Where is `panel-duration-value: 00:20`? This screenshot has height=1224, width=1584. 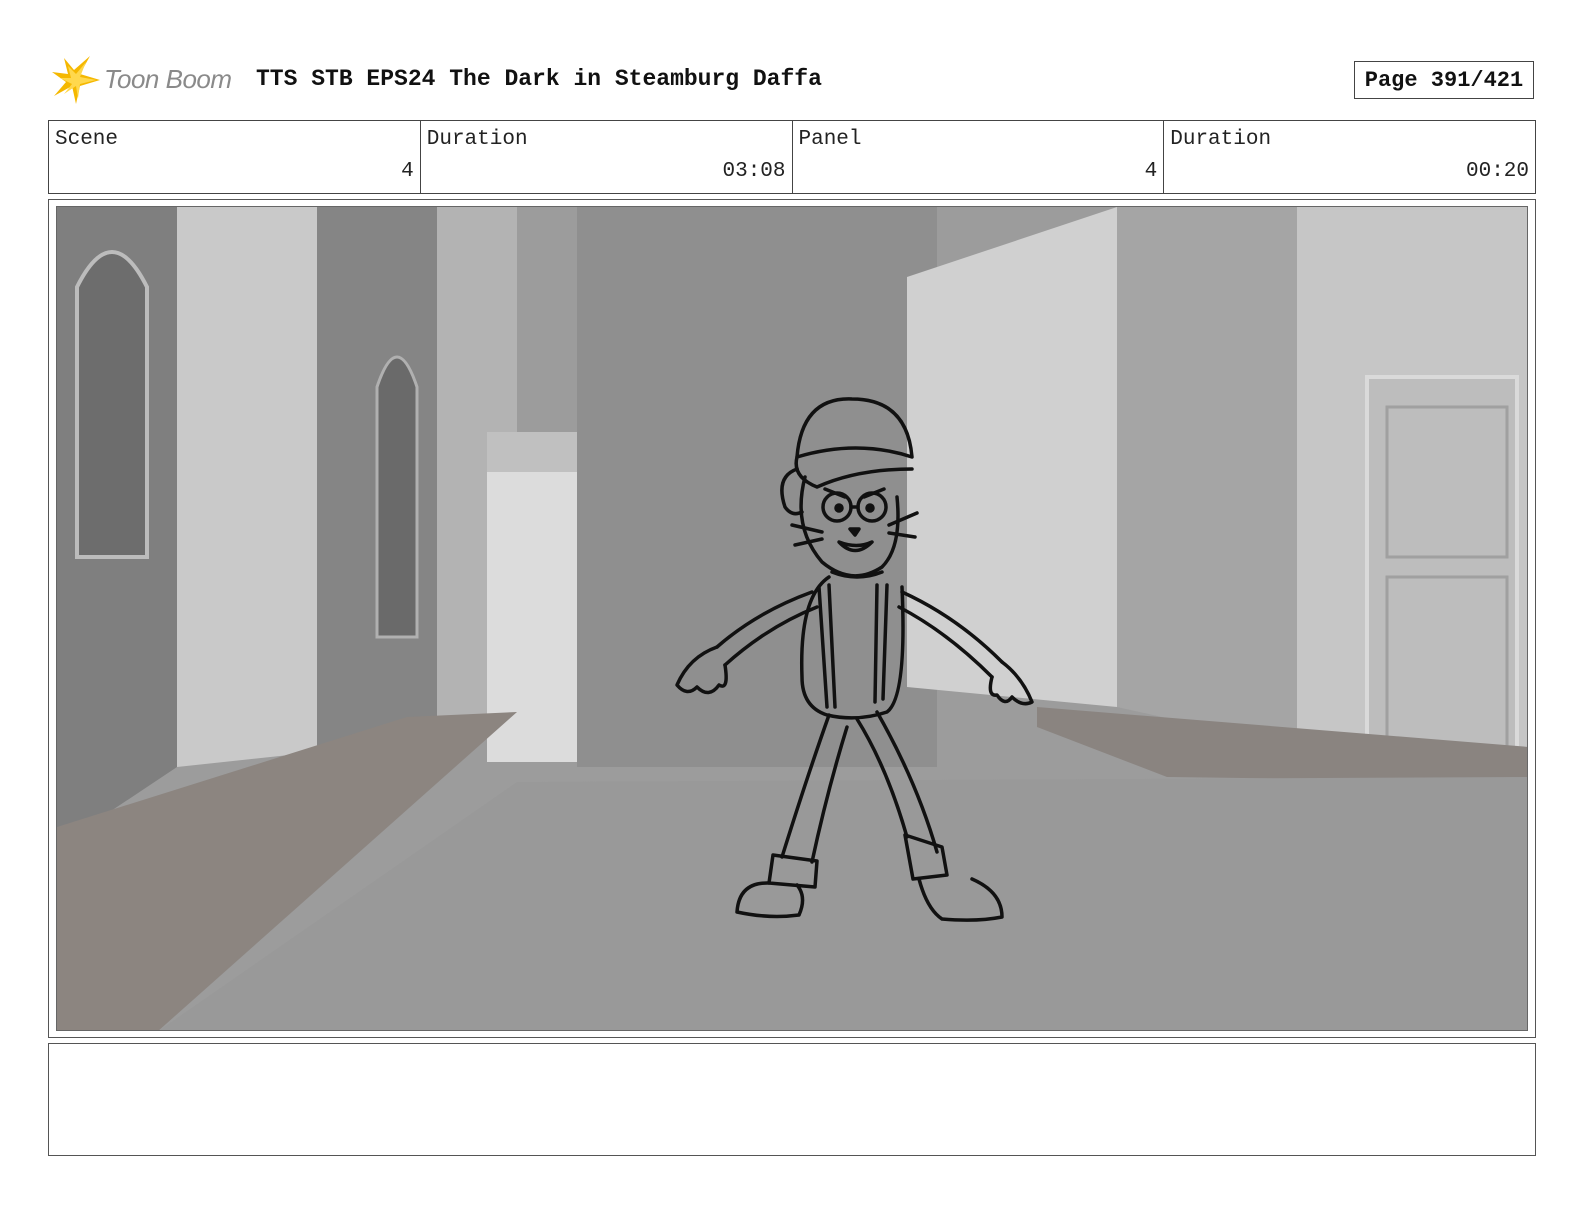 panel-duration-value: 00:20 is located at coordinates (1497, 171).